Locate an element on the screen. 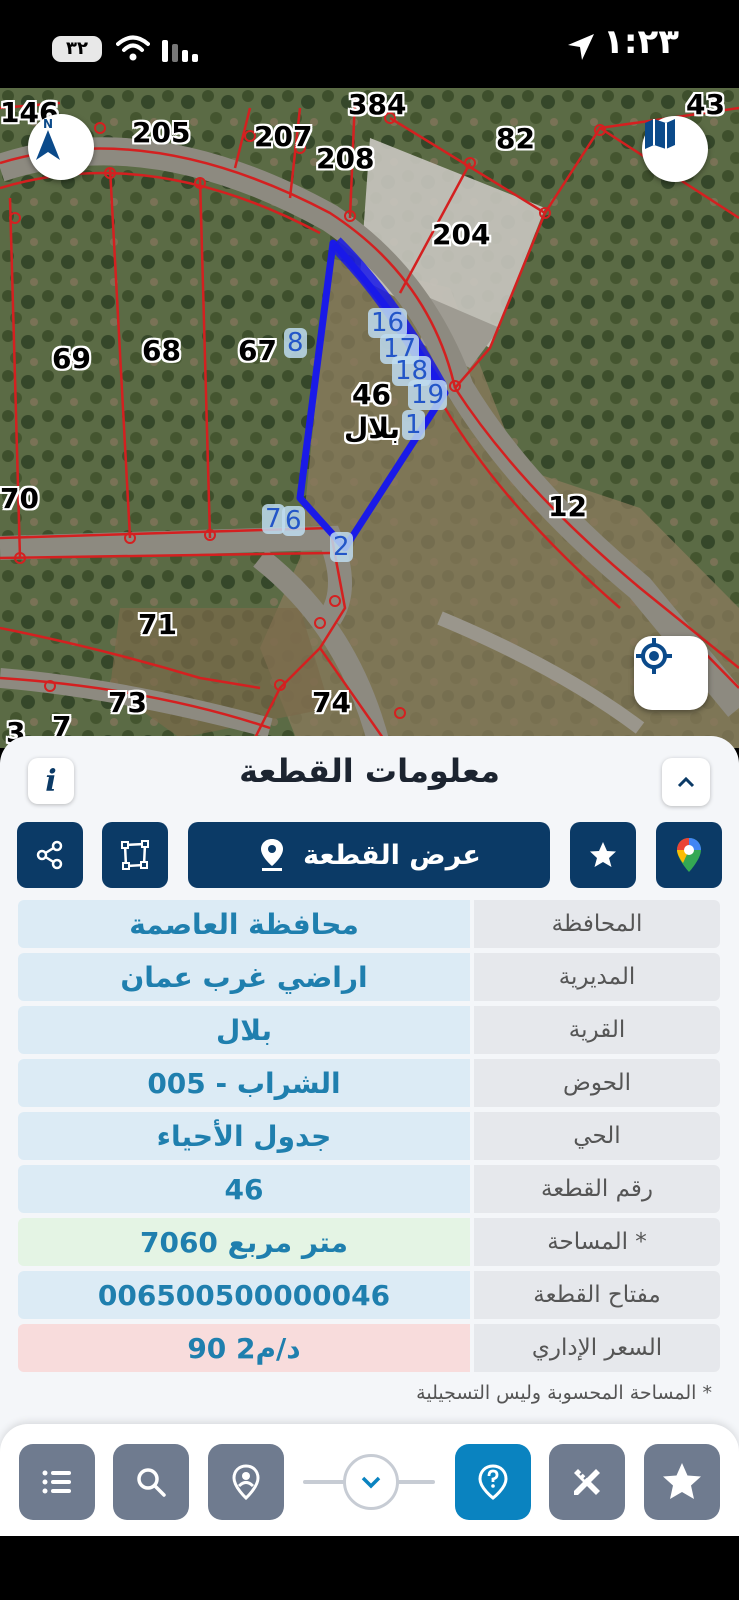 This screenshot has height=1600, width=739. info-row-neighborhood: جدول الأحياء الحي is located at coordinates (369, 1136).